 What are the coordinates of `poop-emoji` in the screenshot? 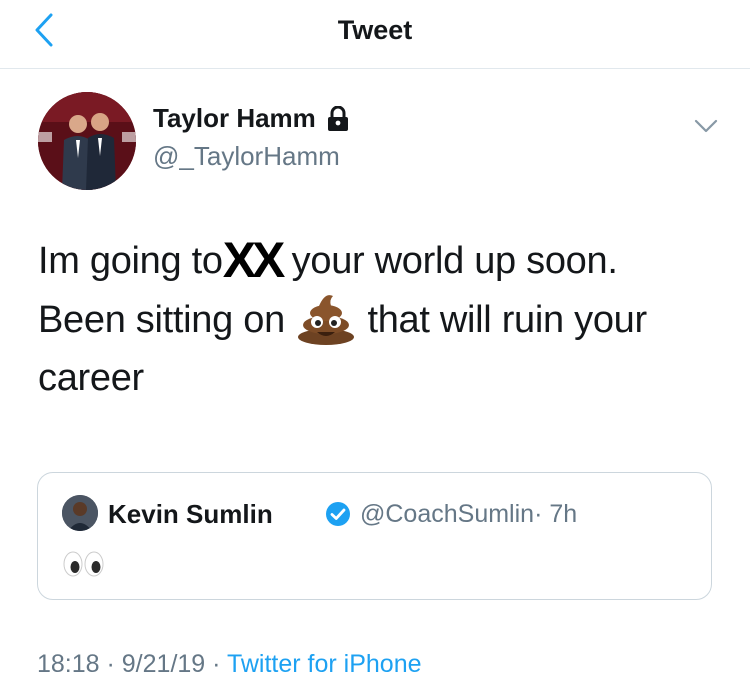 It's located at (326, 318).